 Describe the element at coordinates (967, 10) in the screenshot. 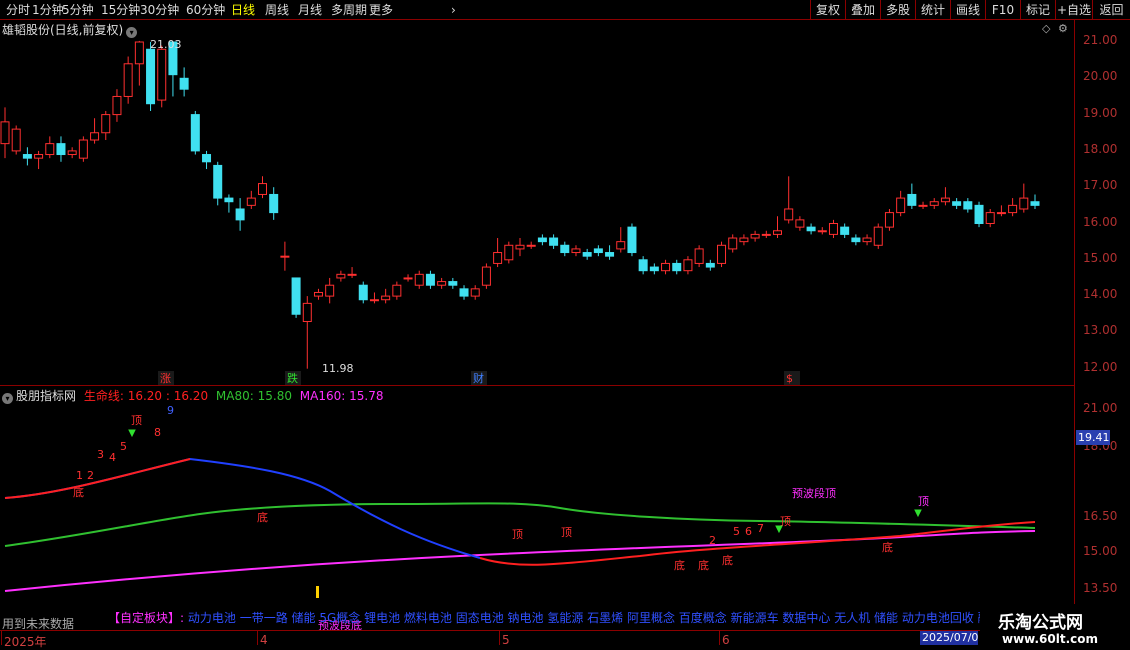

I see `toolbar-button-4: 画线` at that location.